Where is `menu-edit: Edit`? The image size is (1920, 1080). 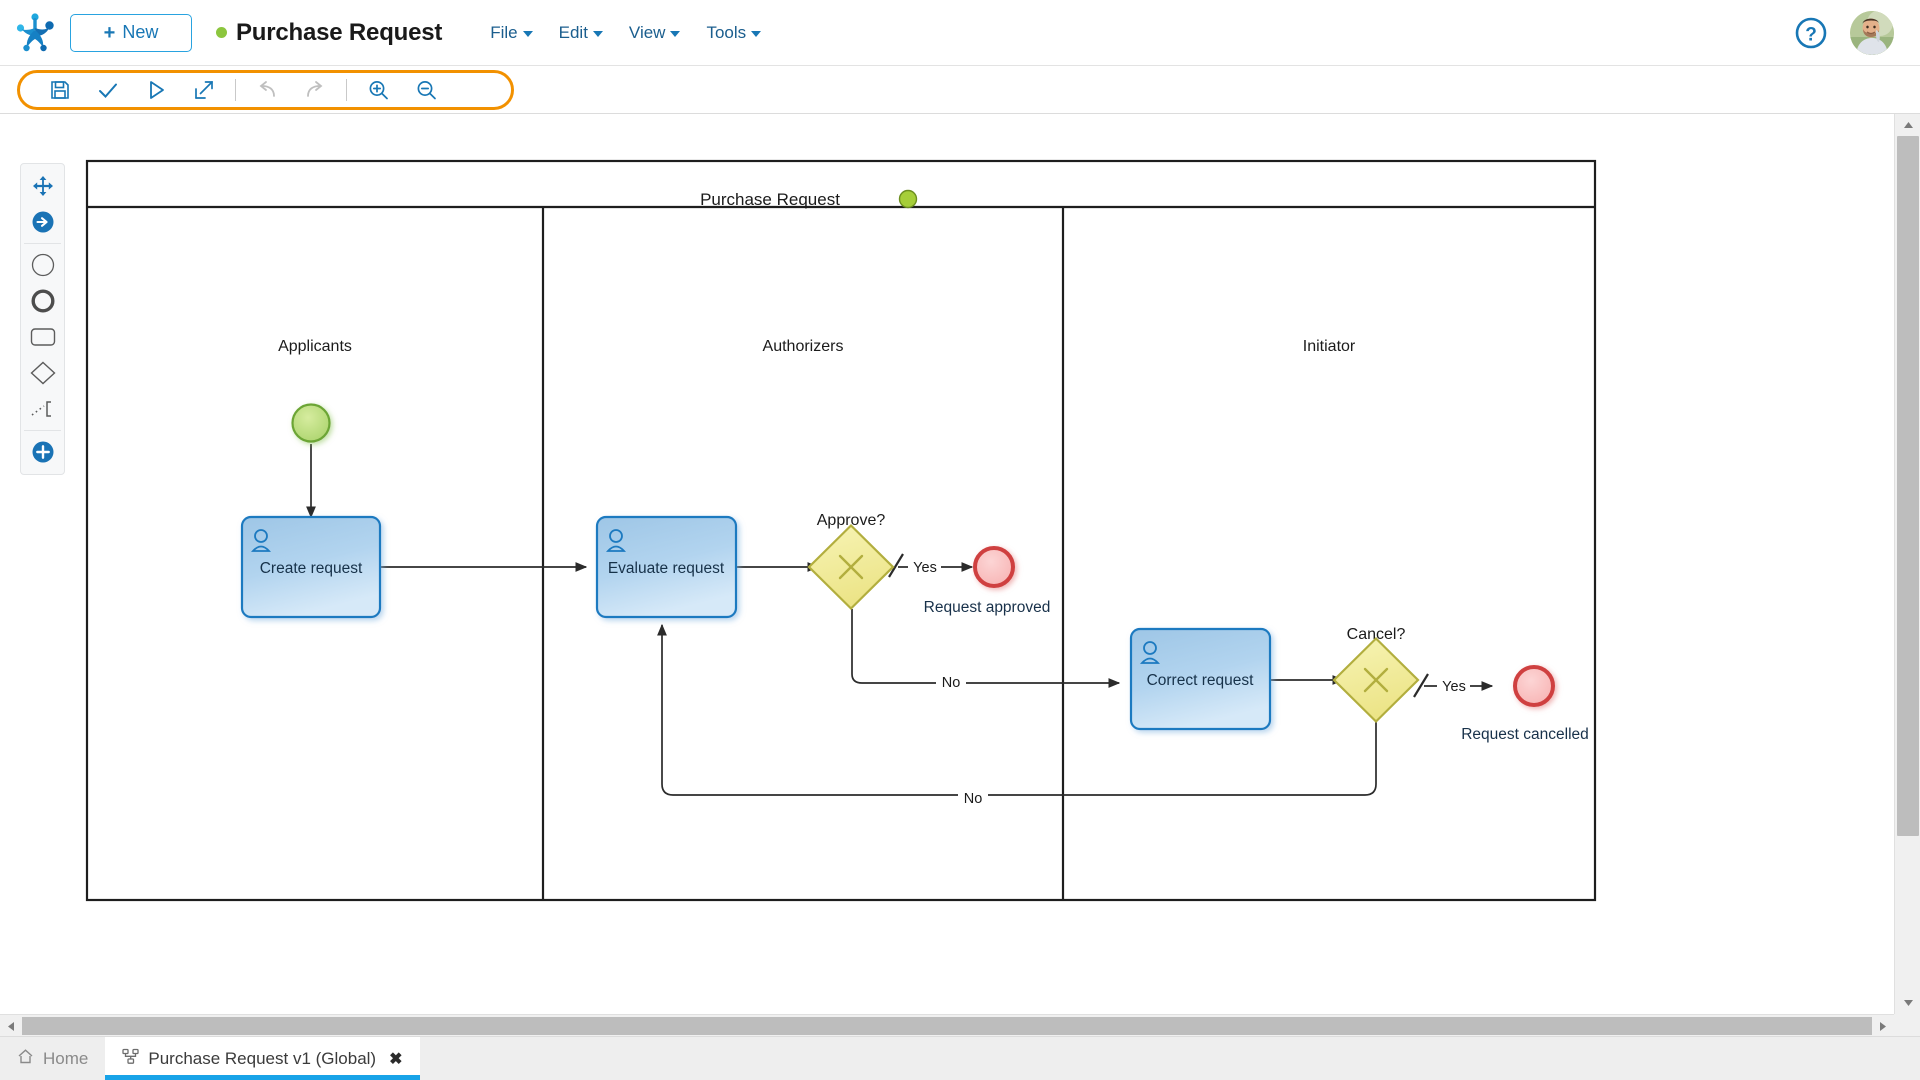
menu-edit: Edit is located at coordinates (581, 33).